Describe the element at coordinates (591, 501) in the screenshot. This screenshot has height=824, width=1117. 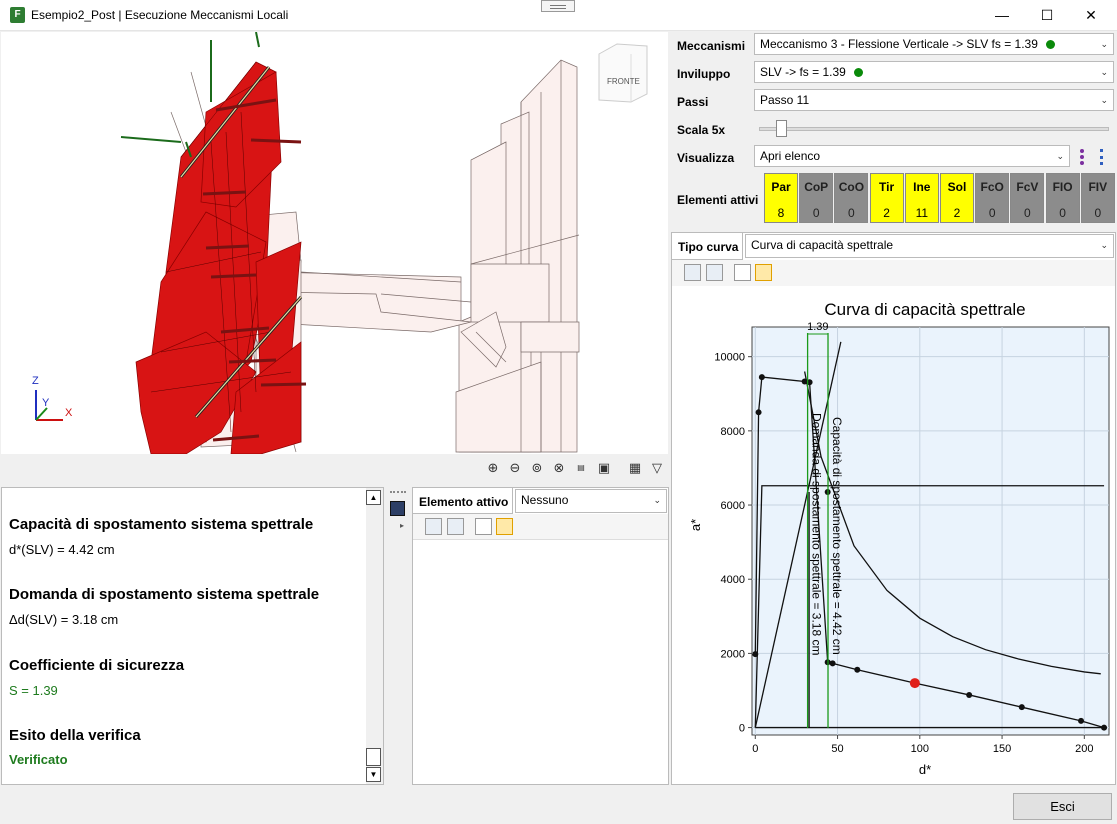
I see `active-element-select: Nessuno ⌄` at that location.